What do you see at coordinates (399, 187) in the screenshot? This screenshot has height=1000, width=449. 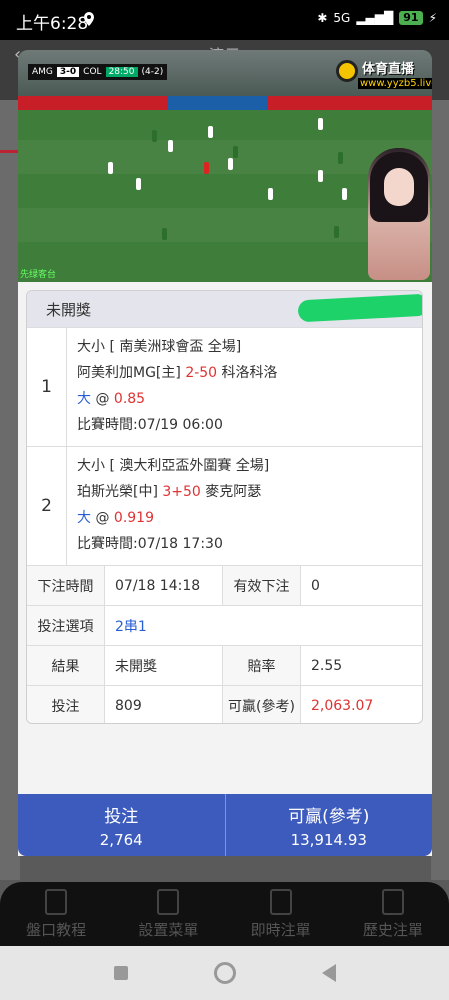 I see `streamer-face` at bounding box center [399, 187].